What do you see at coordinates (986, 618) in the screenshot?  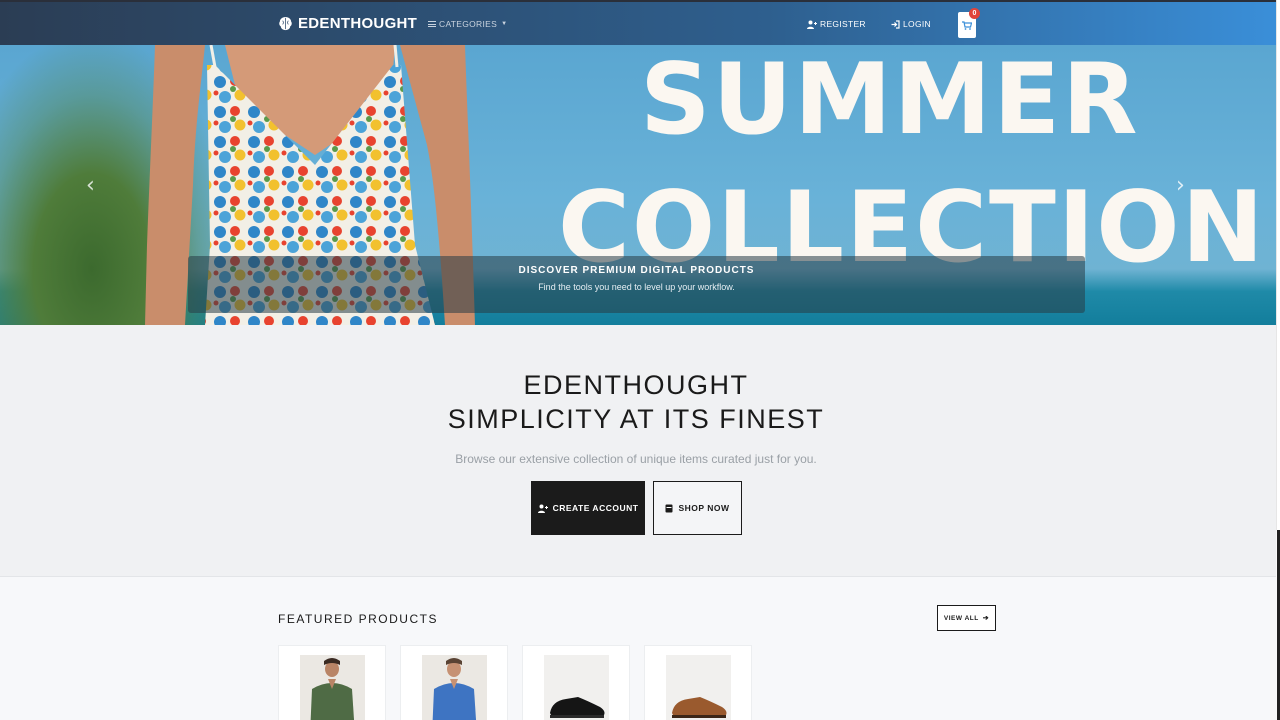 I see `arrow-right-icon: ➔` at bounding box center [986, 618].